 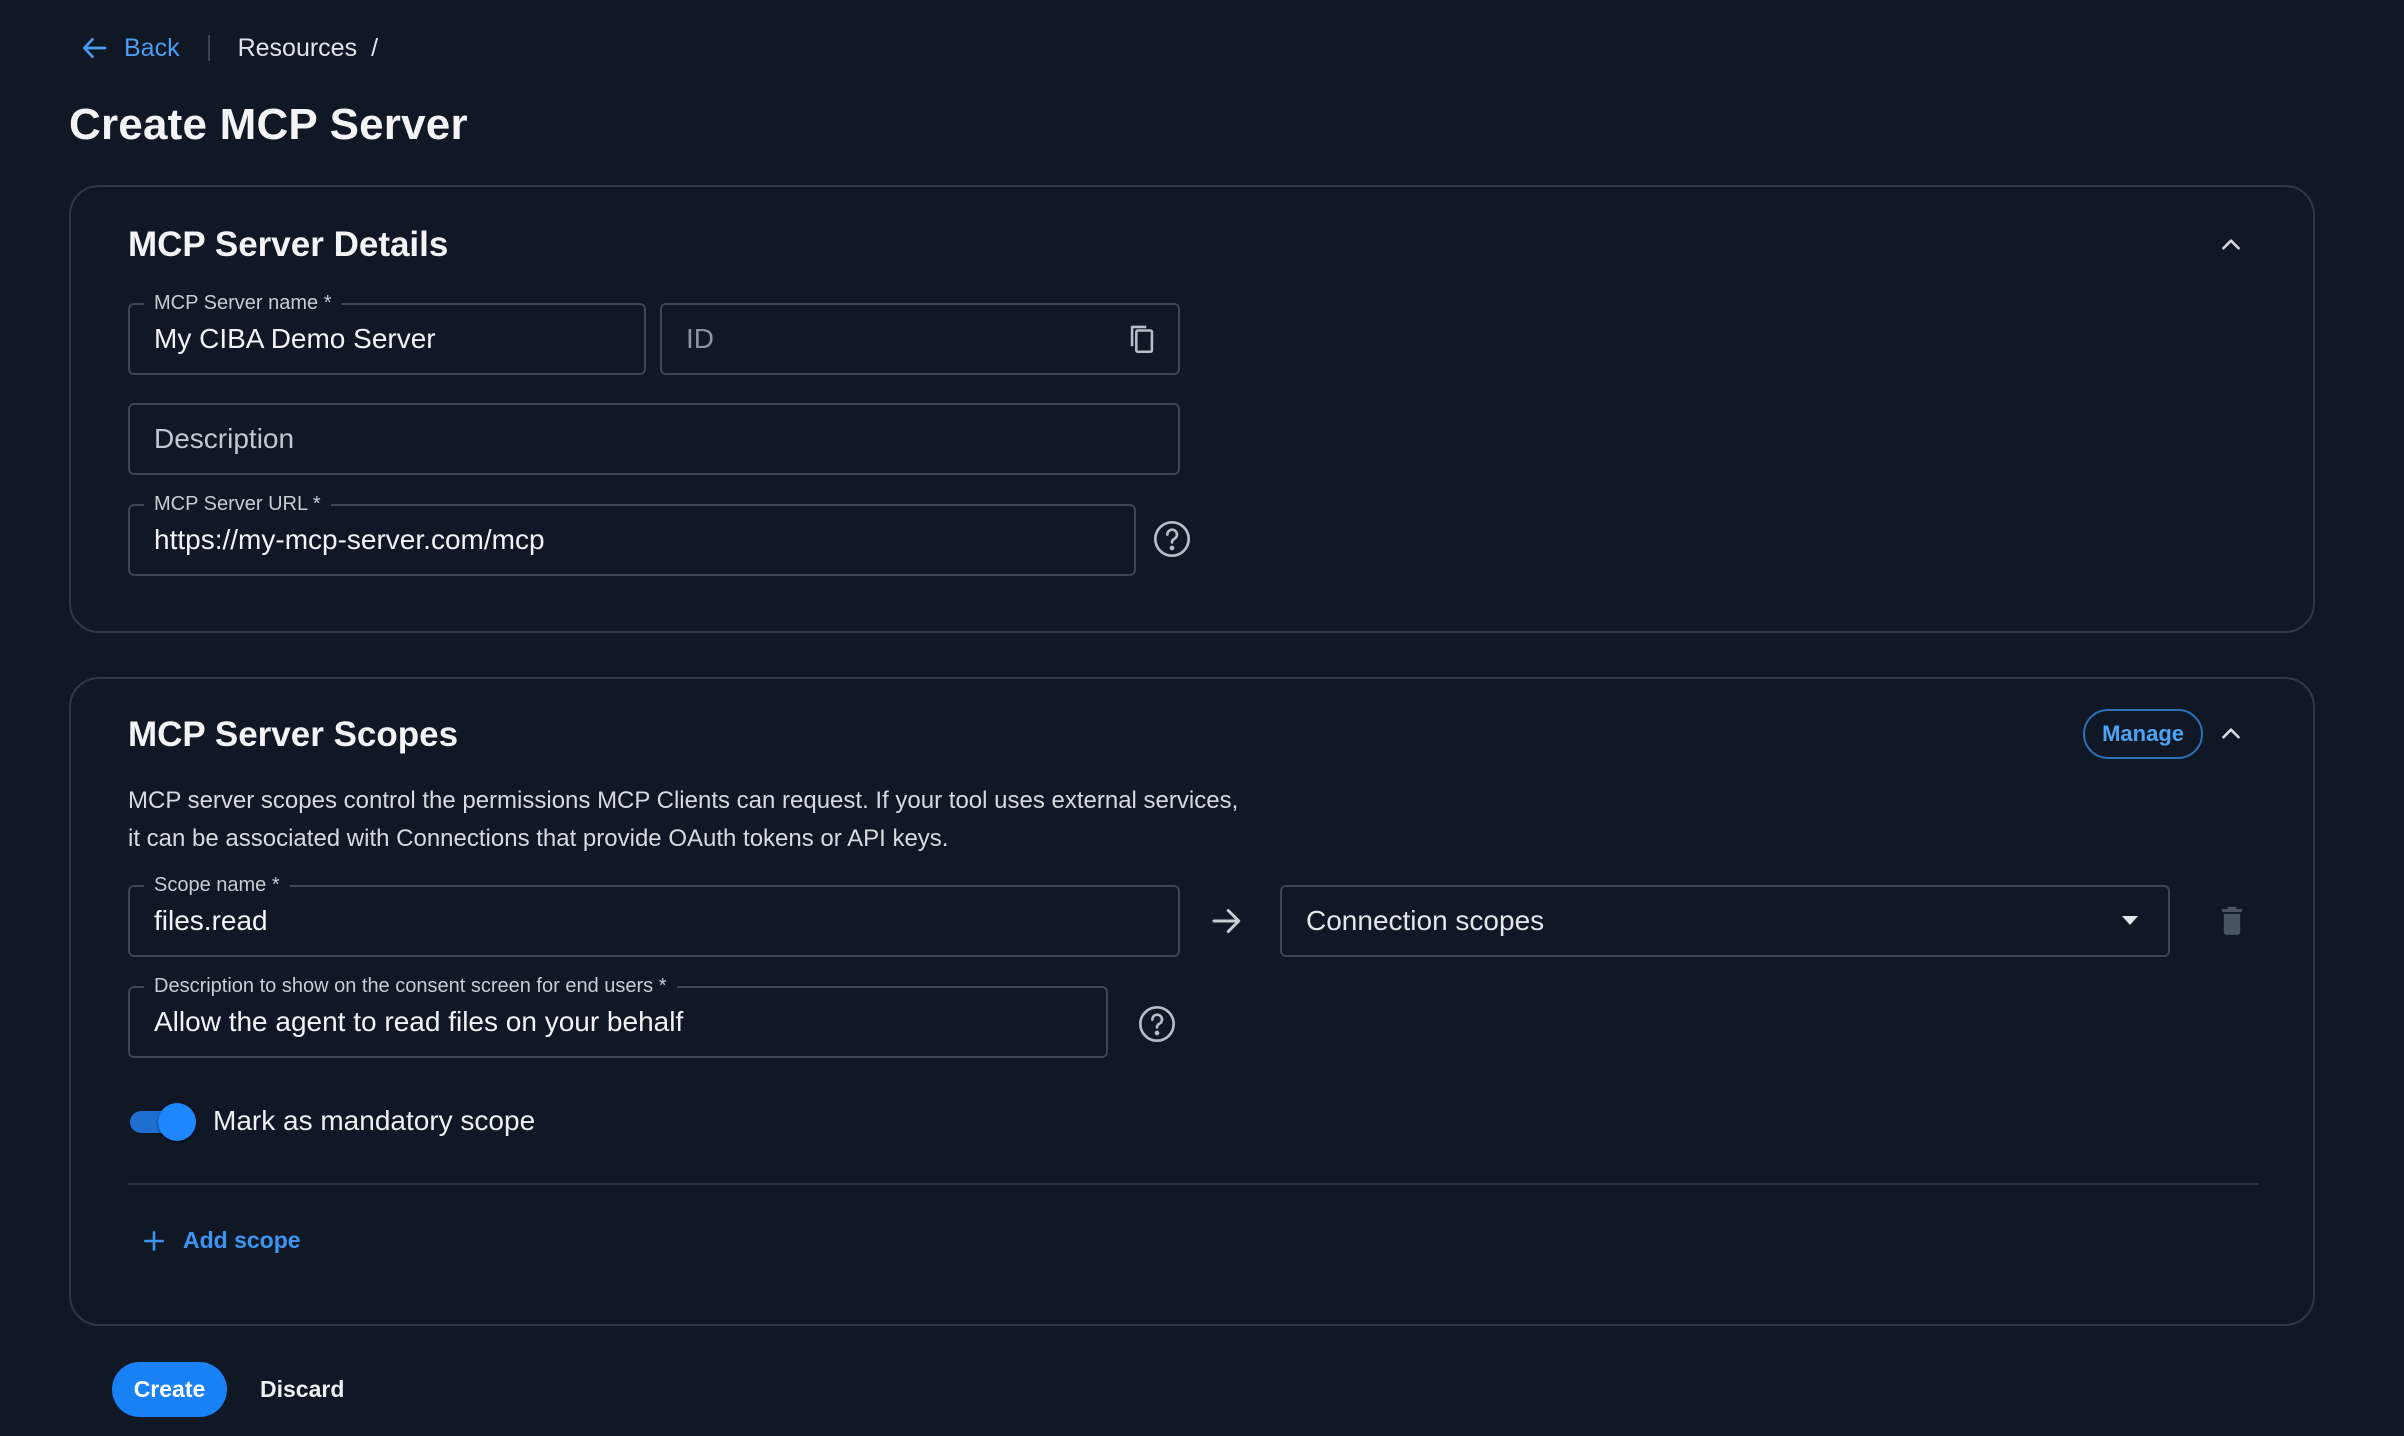 I want to click on add-scope-button: Add scope, so click(x=221, y=1240).